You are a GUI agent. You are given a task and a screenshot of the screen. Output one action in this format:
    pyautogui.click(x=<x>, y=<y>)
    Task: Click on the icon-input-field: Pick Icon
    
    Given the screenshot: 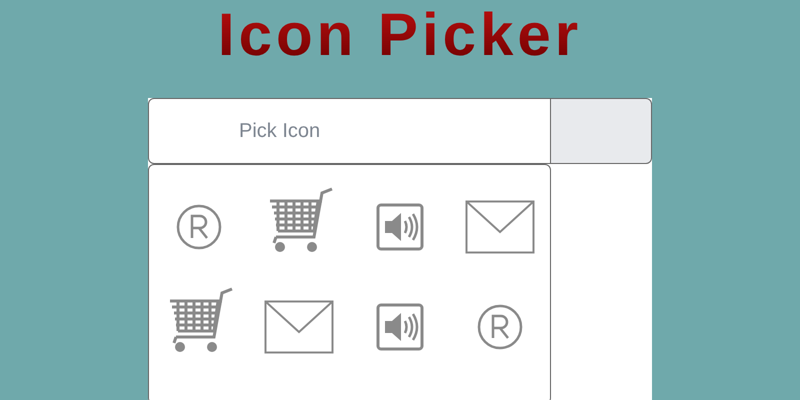 What is the action you would take?
    pyautogui.click(x=349, y=131)
    